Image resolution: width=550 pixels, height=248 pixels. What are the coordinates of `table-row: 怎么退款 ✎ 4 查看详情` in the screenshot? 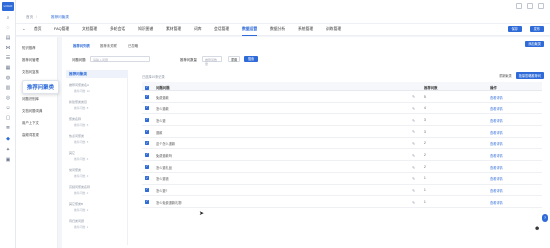 It's located at (342, 109).